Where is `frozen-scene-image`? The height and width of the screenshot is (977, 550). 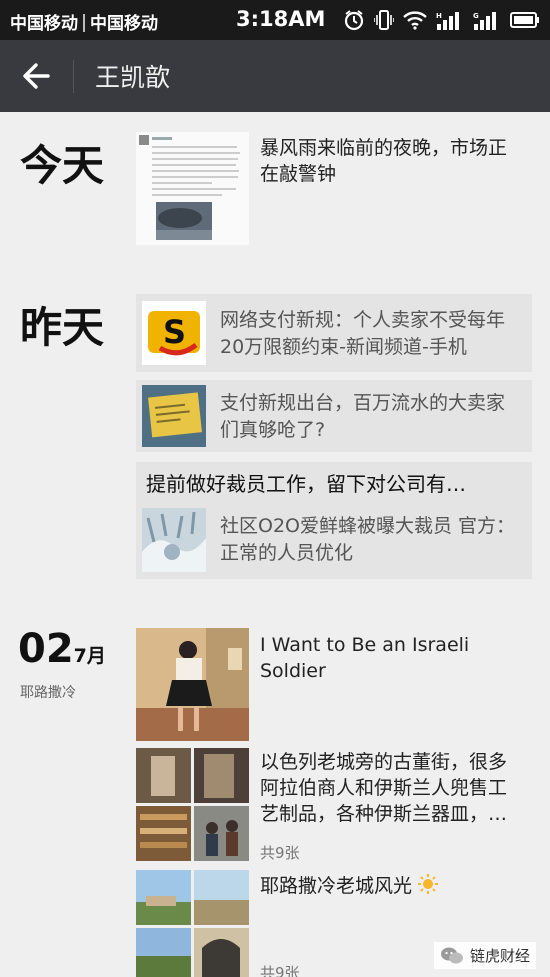
frozen-scene-image is located at coordinates (174, 540).